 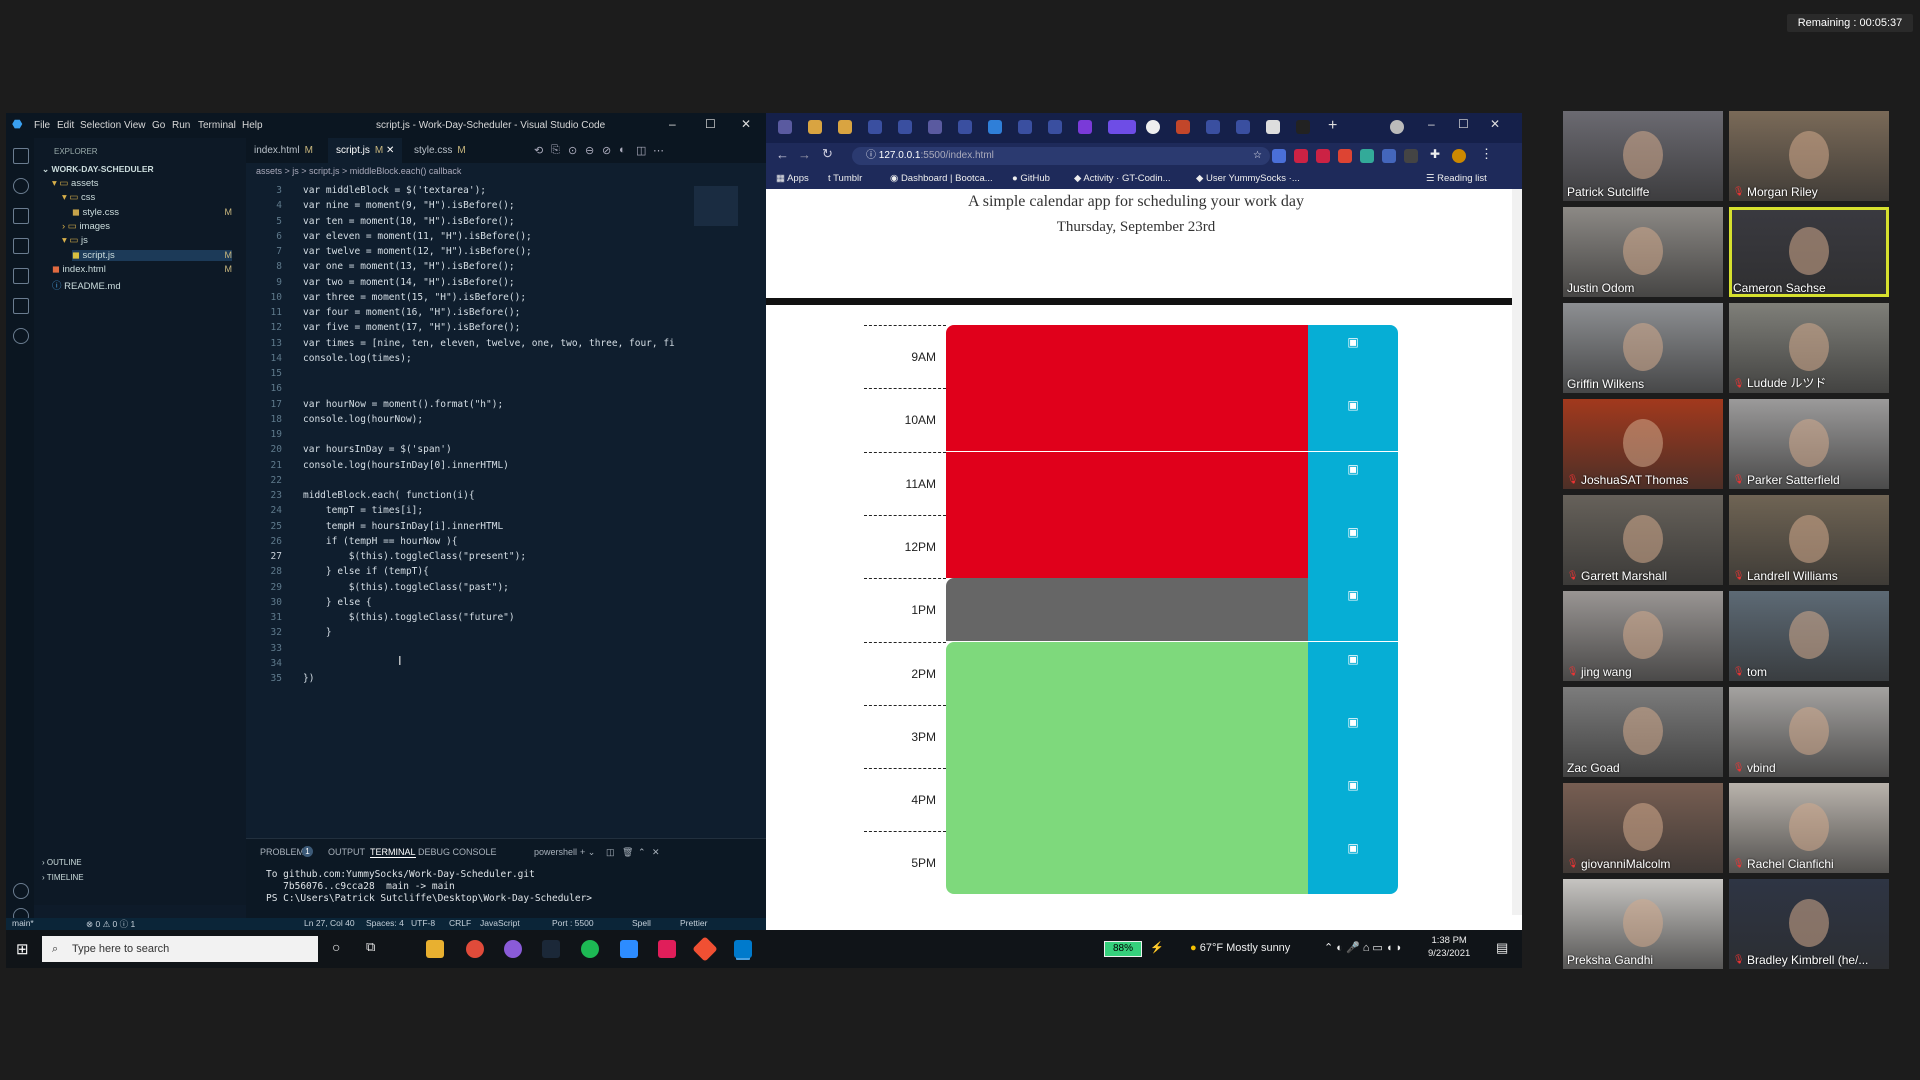 What do you see at coordinates (62, 862) in the screenshot?
I see `outline-section: › OUTLINE` at bounding box center [62, 862].